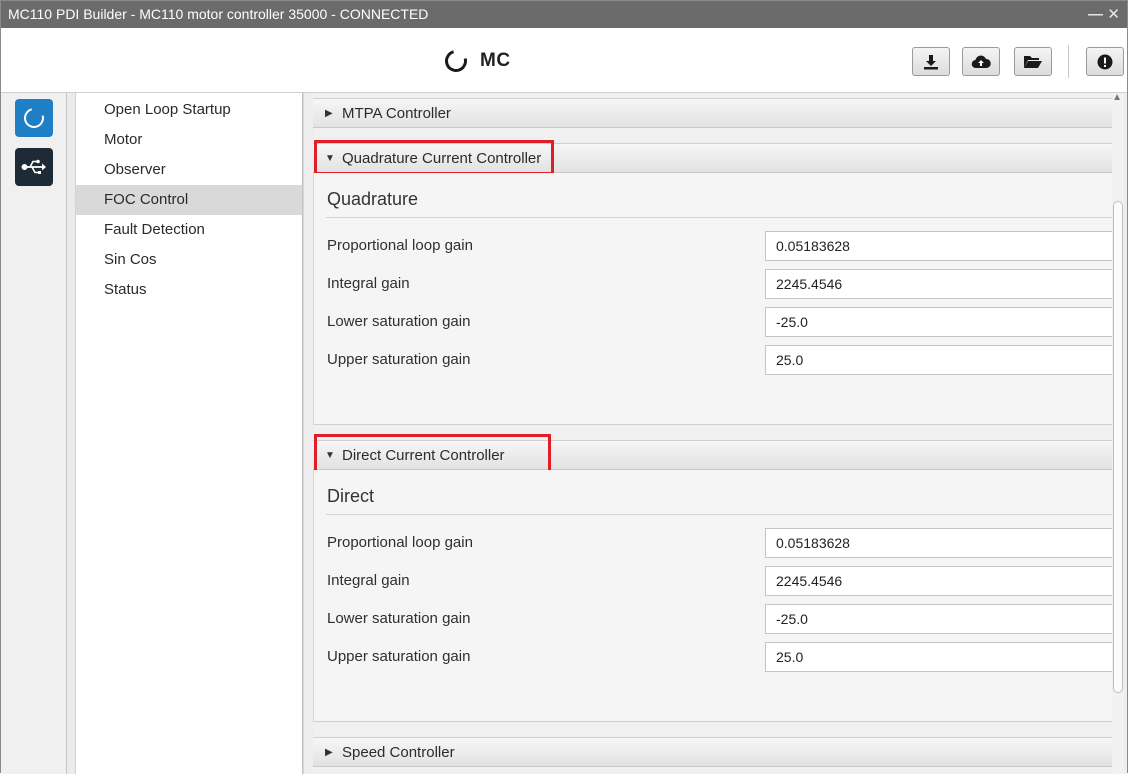  What do you see at coordinates (351, 496) in the screenshot?
I see `group-title: Direct` at bounding box center [351, 496].